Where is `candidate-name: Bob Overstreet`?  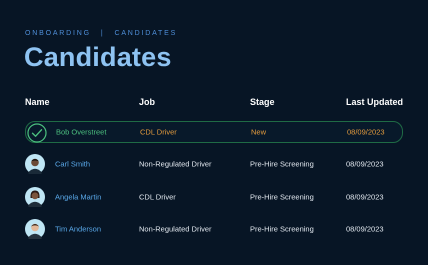 candidate-name: Bob Overstreet is located at coordinates (81, 132).